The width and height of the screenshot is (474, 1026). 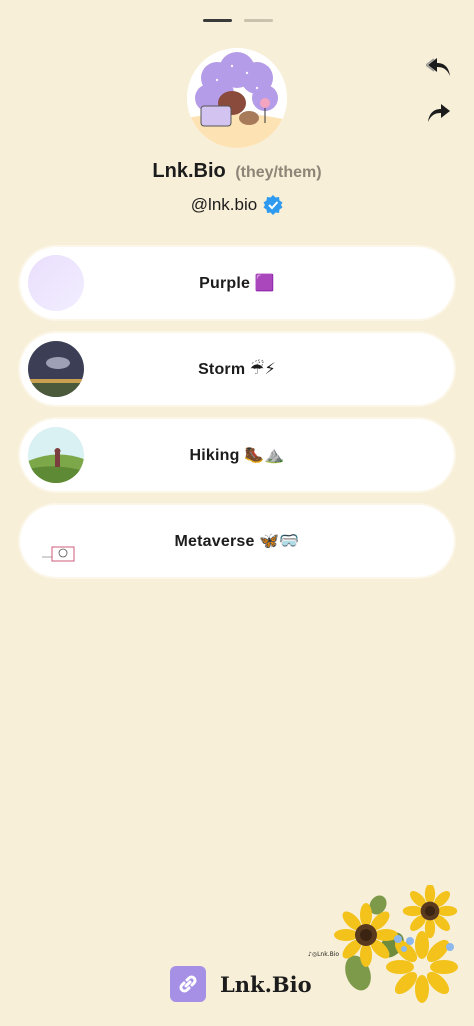 What do you see at coordinates (278, 172) in the screenshot?
I see `profile-pronouns: (they/them)` at bounding box center [278, 172].